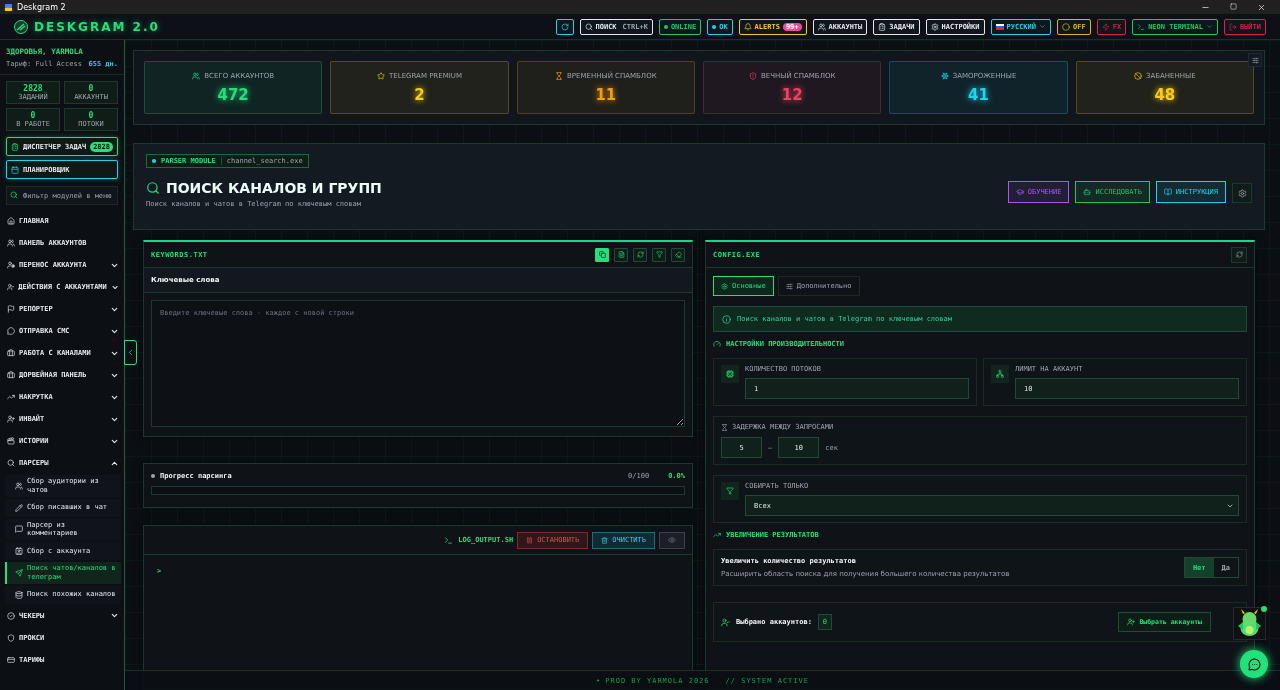 The width and height of the screenshot is (1280, 690). Describe the element at coordinates (1264, 609) in the screenshot. I see `online-dot` at that location.